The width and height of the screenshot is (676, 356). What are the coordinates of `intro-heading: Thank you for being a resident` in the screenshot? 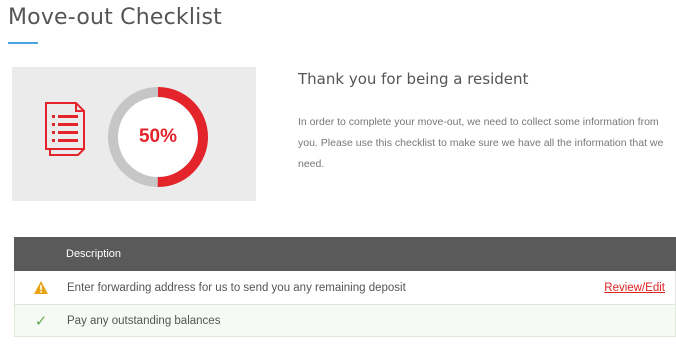 It's located at (413, 79).